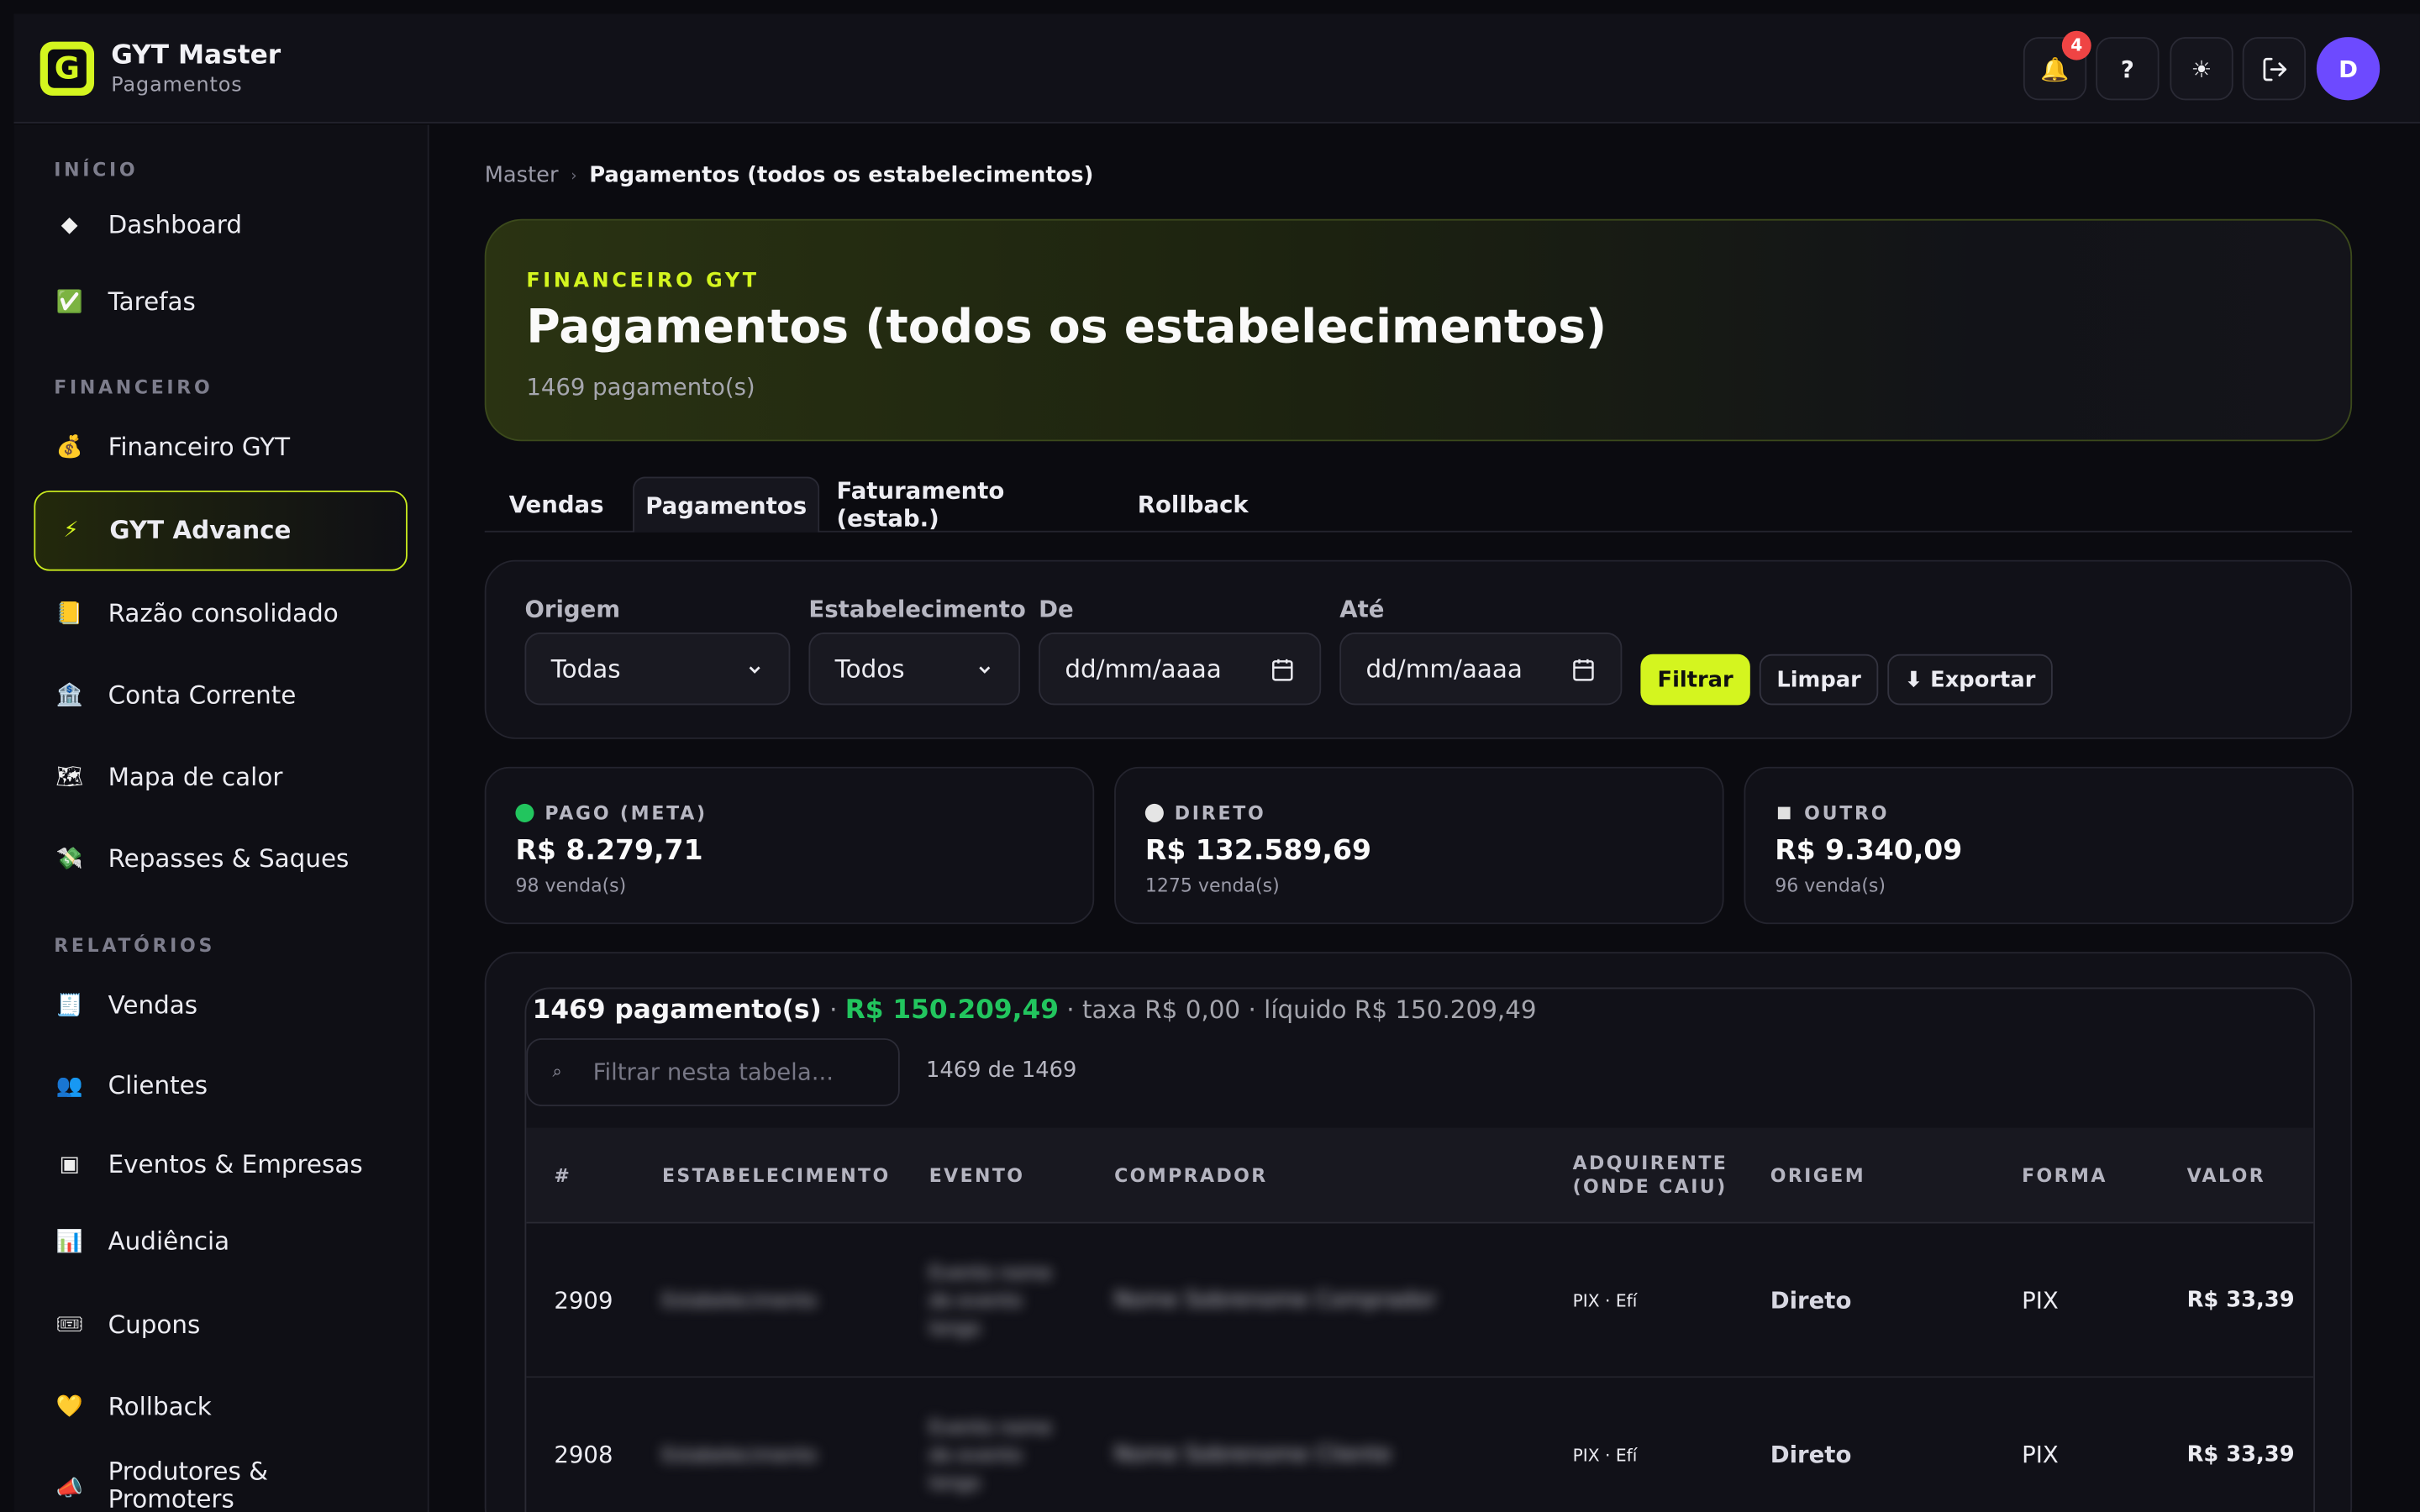 This screenshot has width=2420, height=1512. Describe the element at coordinates (1819, 680) in the screenshot. I see `limpar-button: Limpar` at that location.